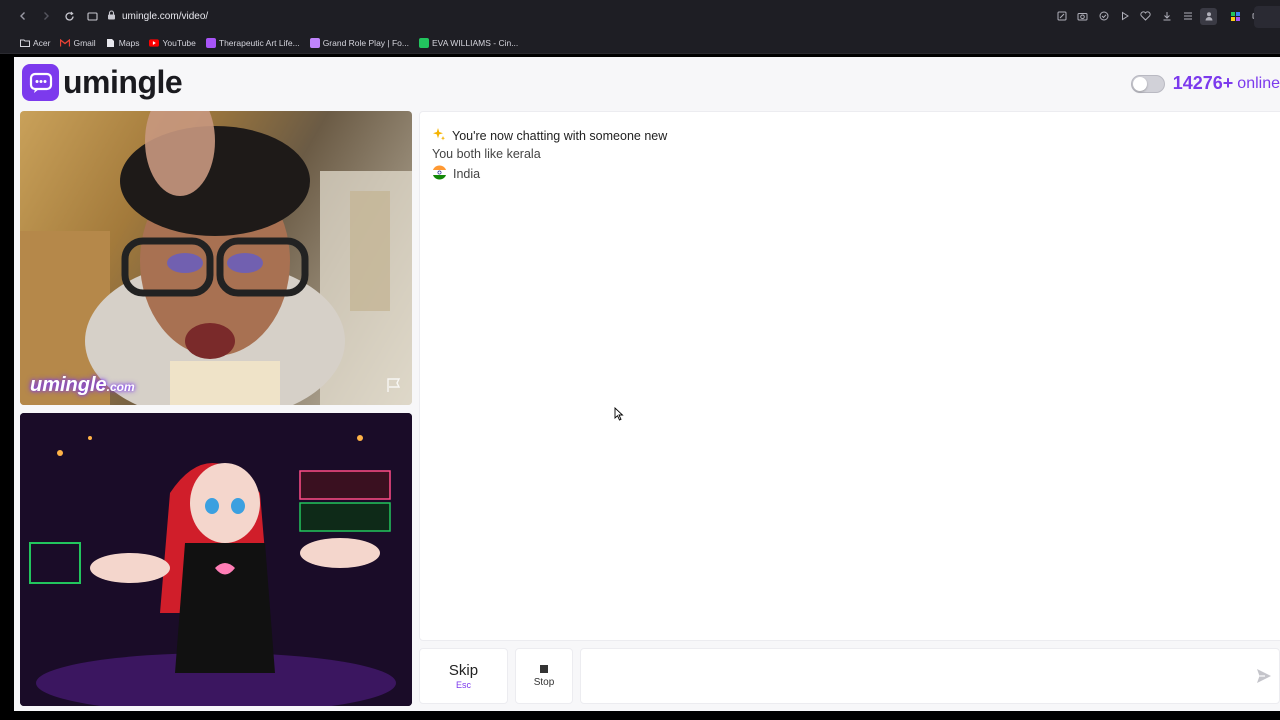 This screenshot has height=720, width=1280. I want to click on local-video, so click(216, 559).